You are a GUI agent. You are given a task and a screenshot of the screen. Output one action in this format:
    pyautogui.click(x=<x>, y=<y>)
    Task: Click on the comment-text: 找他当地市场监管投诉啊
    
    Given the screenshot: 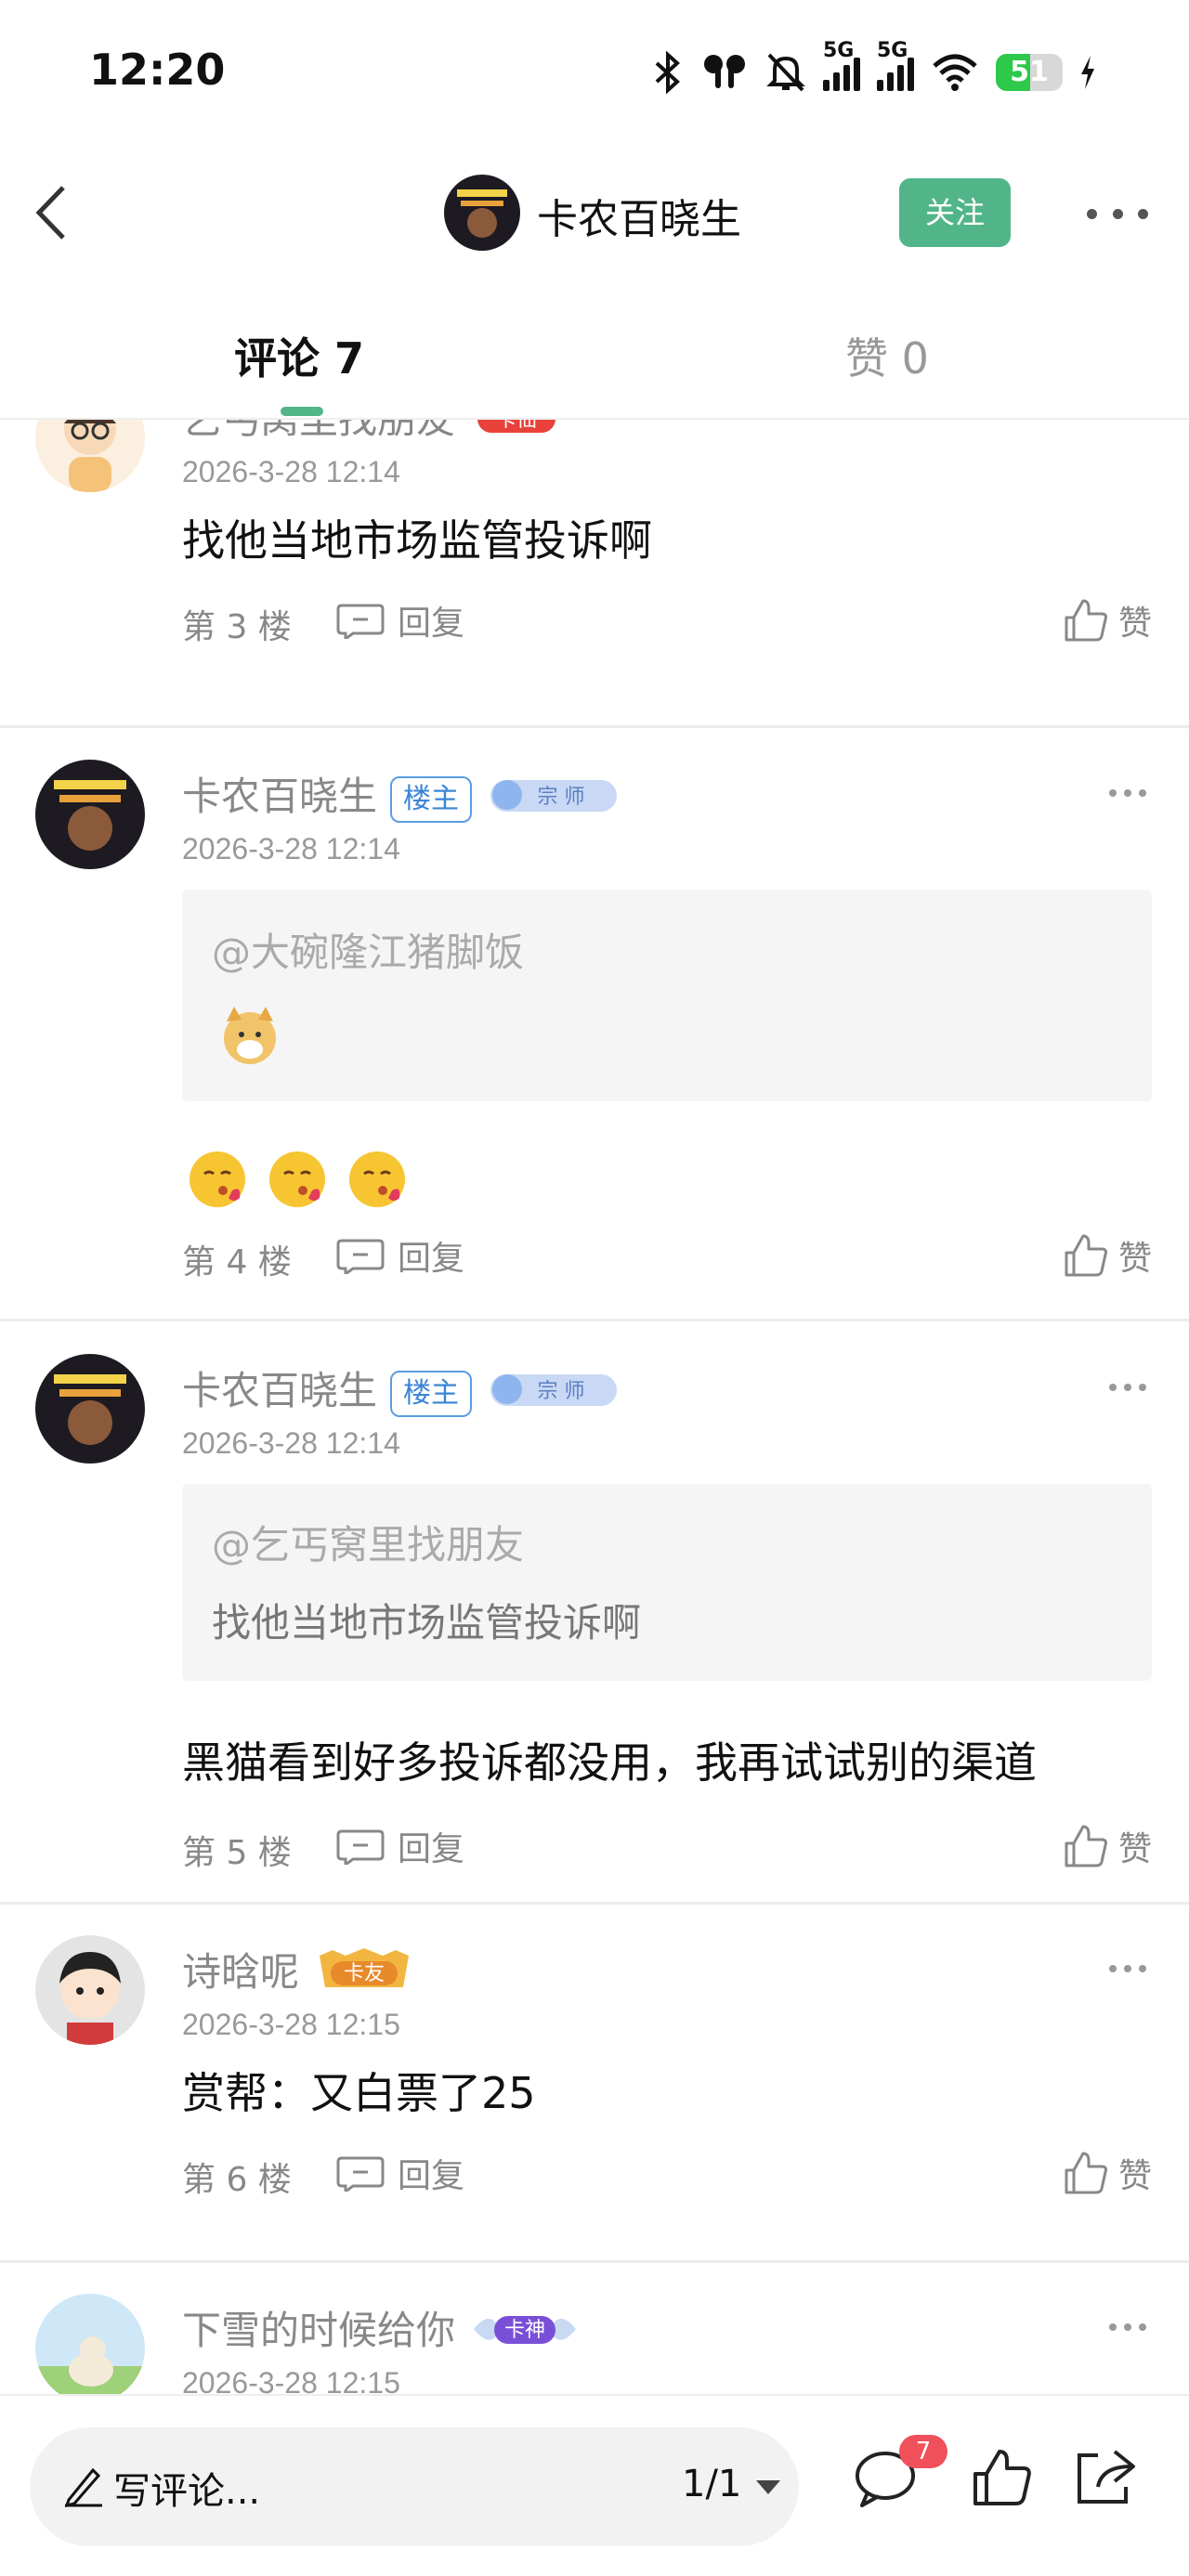 What is the action you would take?
    pyautogui.click(x=417, y=540)
    